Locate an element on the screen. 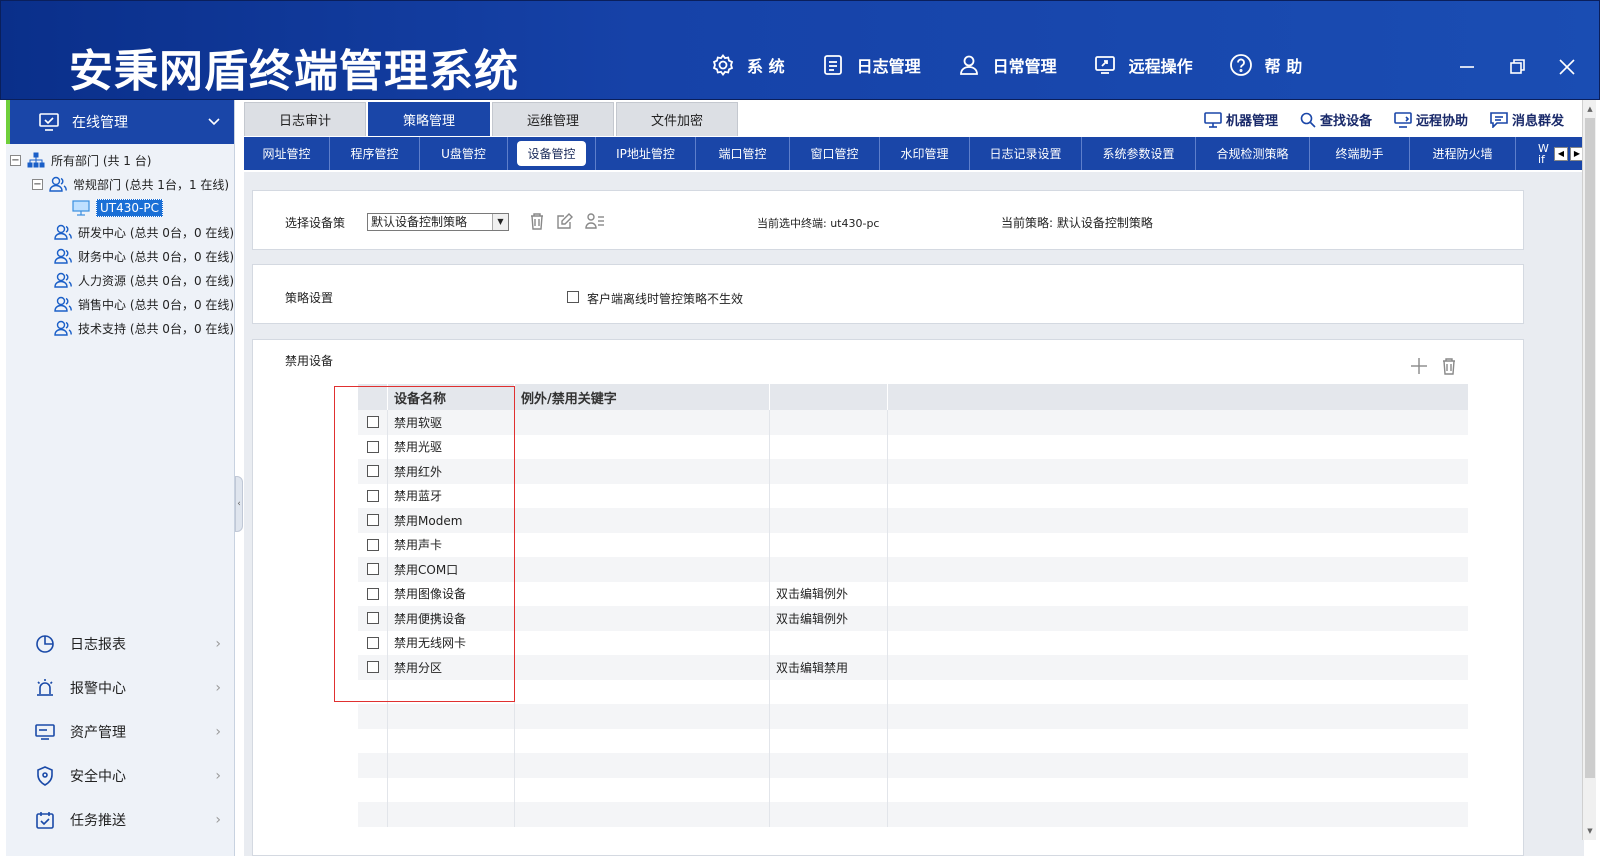 The image size is (1600, 860). top-nav-daily-management: 日常管理 is located at coordinates (1007, 65).